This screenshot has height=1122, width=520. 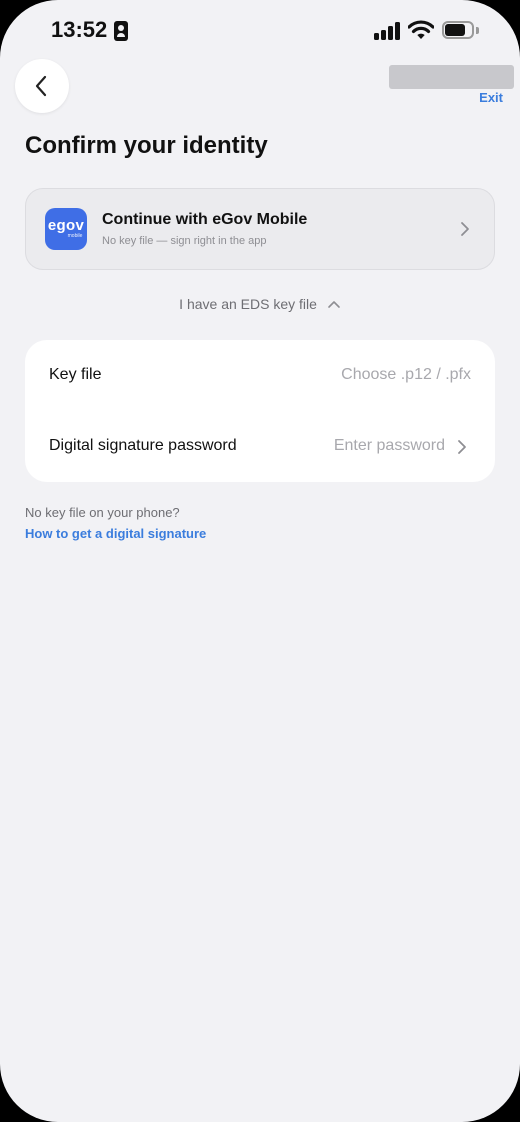 What do you see at coordinates (146, 145) in the screenshot?
I see `page-title: Confirm your identity` at bounding box center [146, 145].